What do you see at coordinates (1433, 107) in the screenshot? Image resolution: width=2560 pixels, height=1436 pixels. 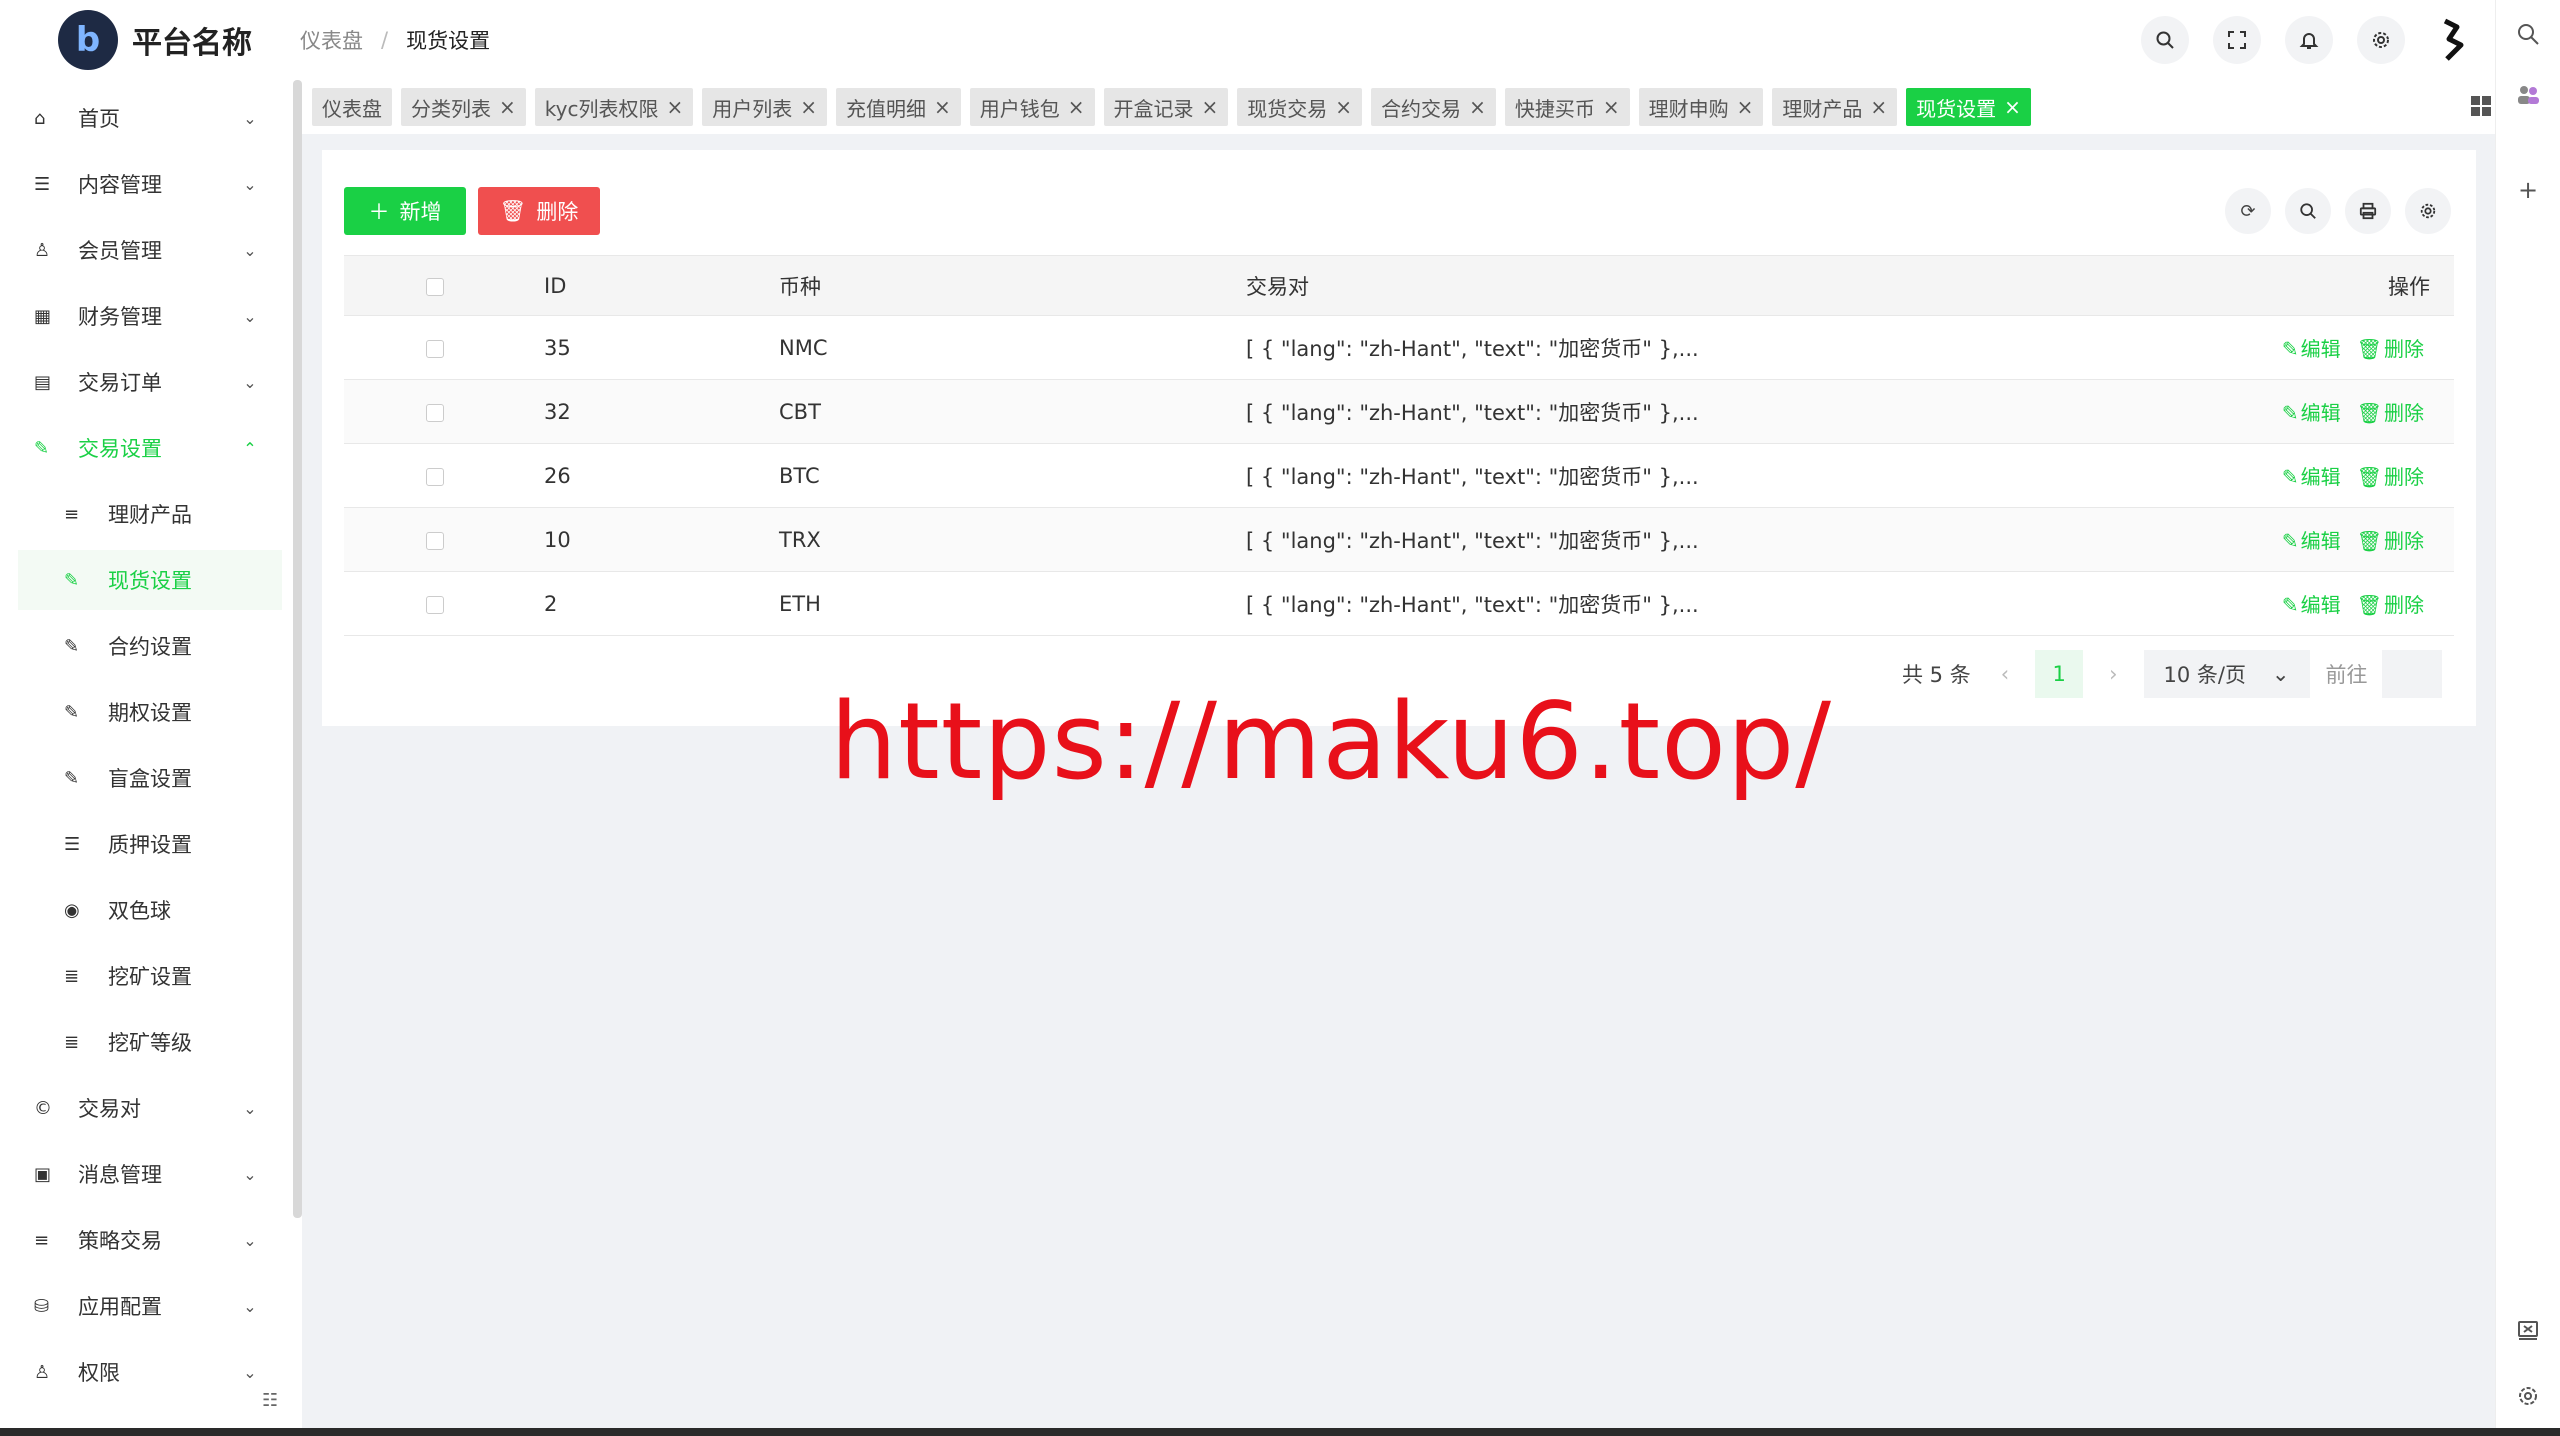 I see `tab-contract-trading: 合约交易 ×` at bounding box center [1433, 107].